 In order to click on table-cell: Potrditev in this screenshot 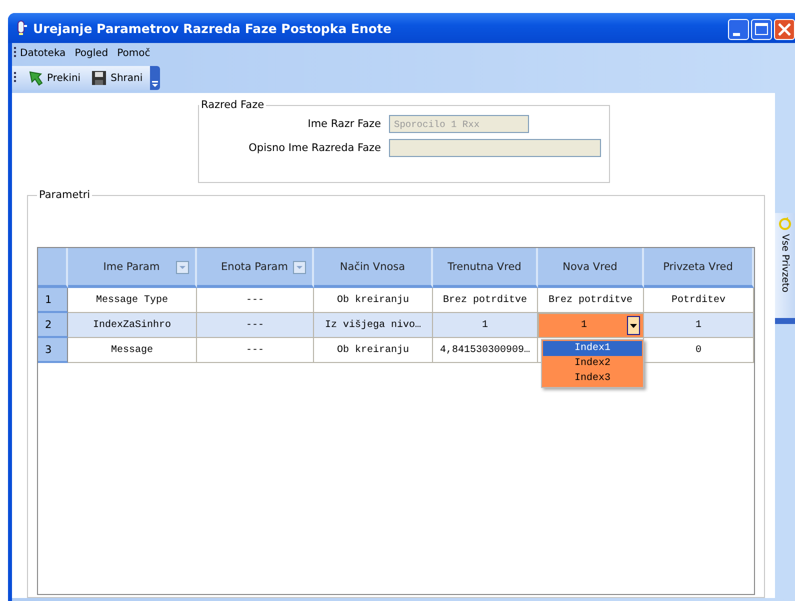, I will do `click(699, 300)`.